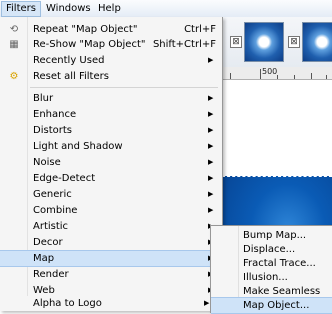  What do you see at coordinates (89, 44) in the screenshot?
I see `menu-item-label: Re-Show "Map Object"` at bounding box center [89, 44].